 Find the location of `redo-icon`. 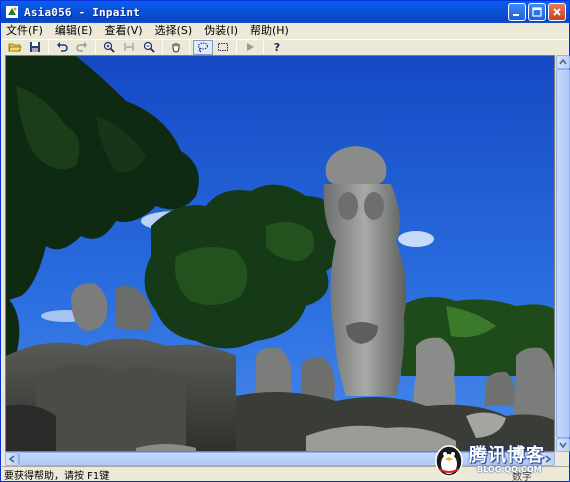

redo-icon is located at coordinates (82, 47).